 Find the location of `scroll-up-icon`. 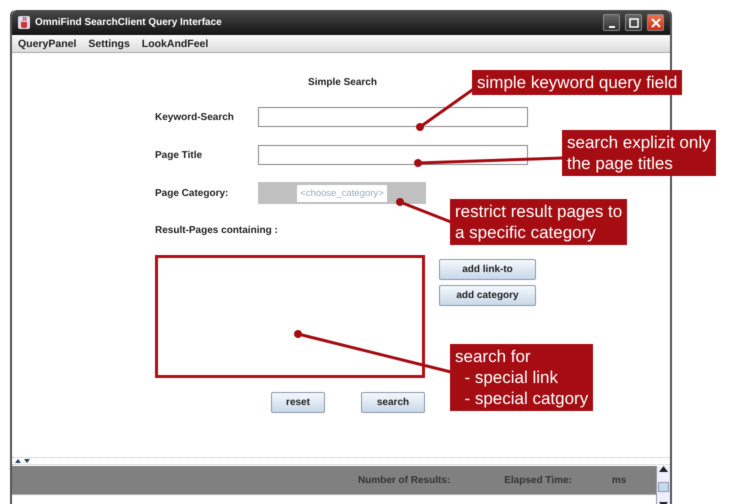

scroll-up-icon is located at coordinates (663, 469).